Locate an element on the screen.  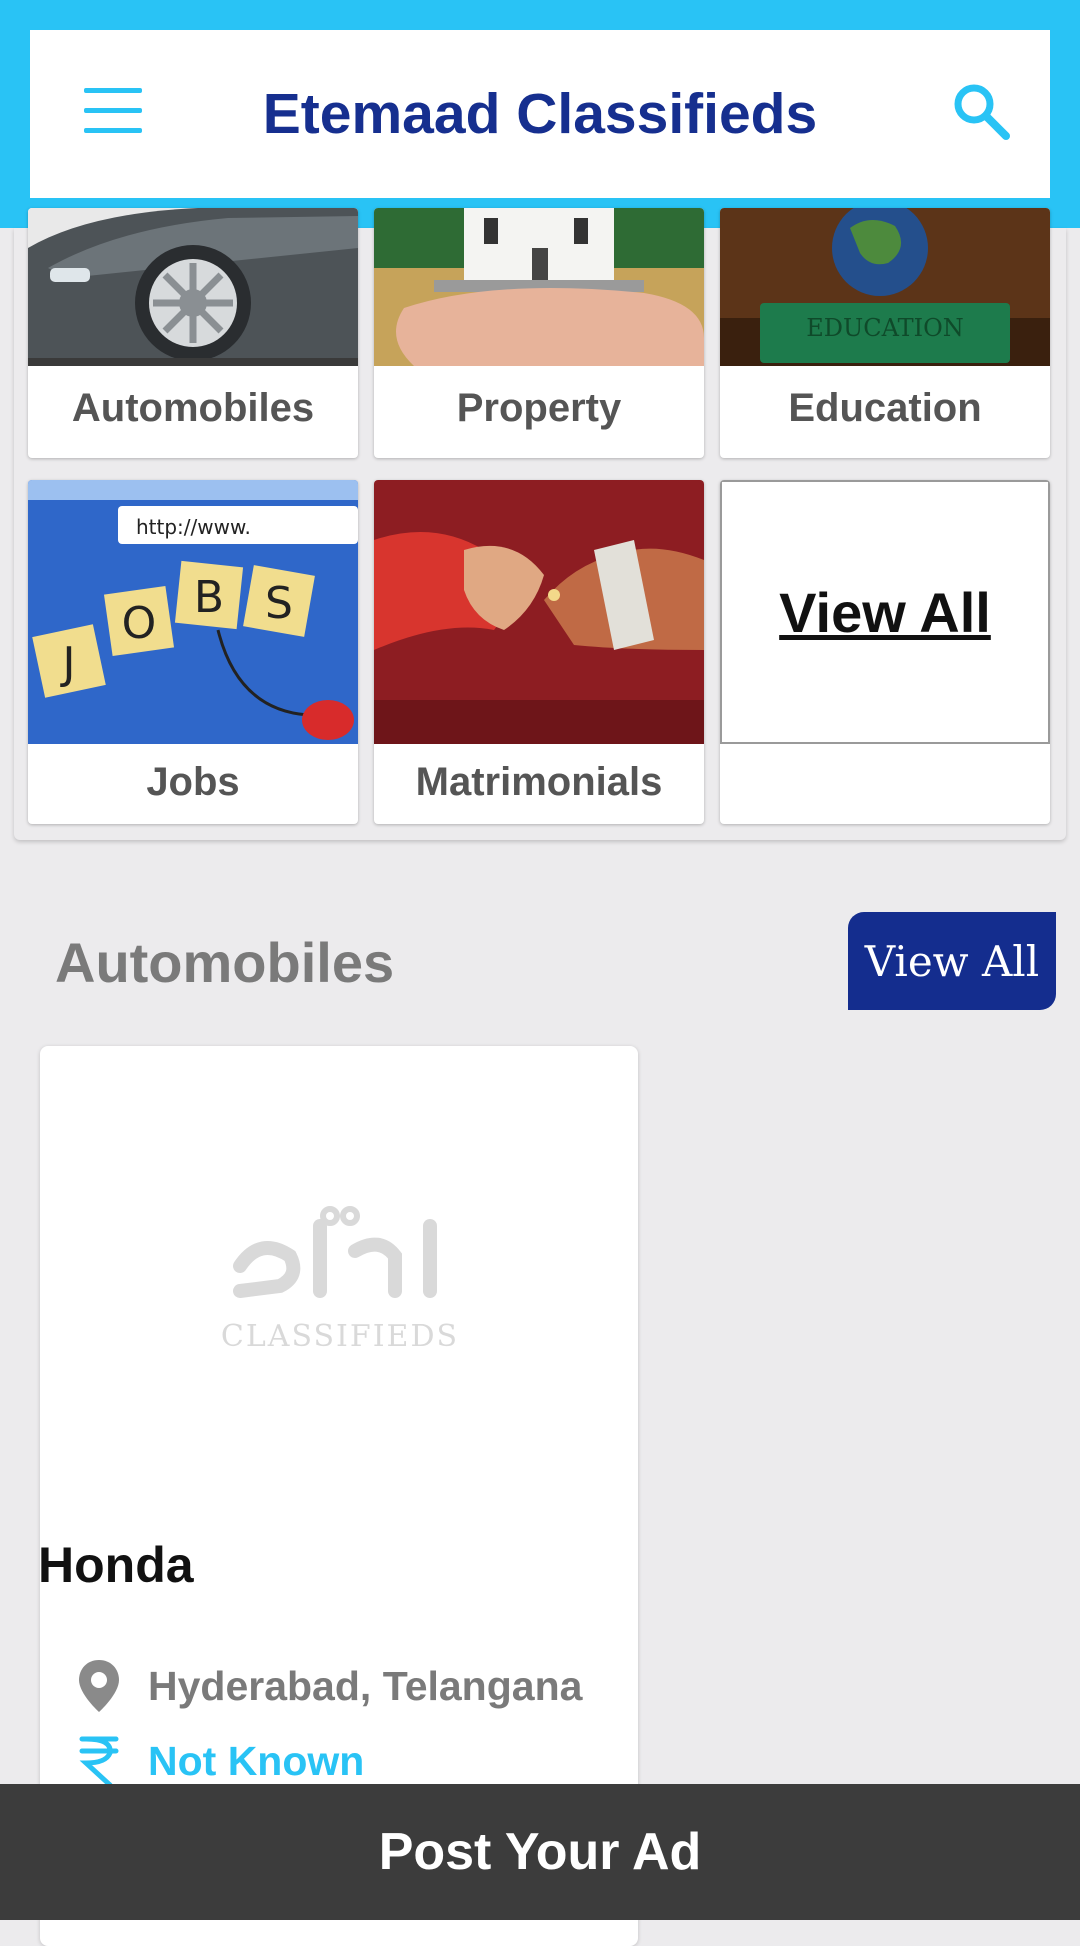
category-tile-jobs: http://www. J O B S Jobs is located at coordinates (193, 652).